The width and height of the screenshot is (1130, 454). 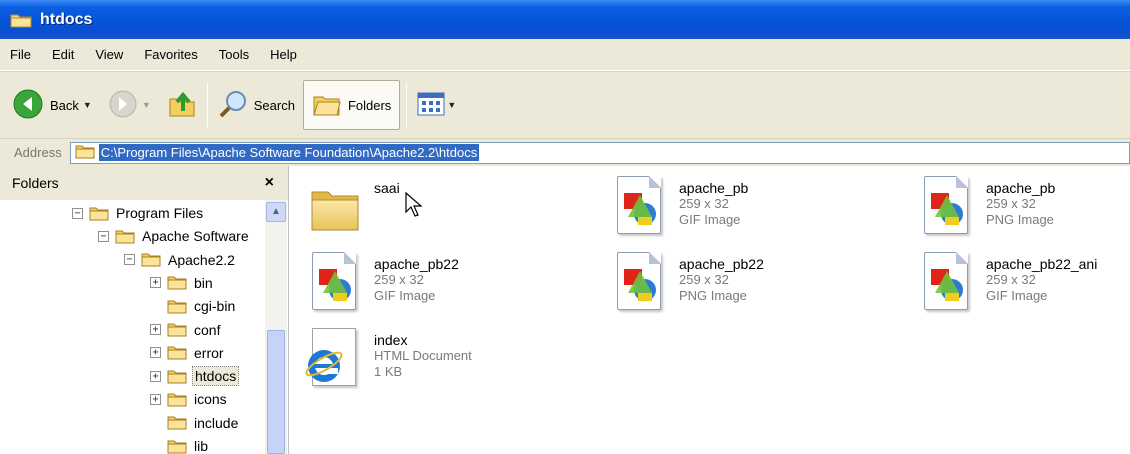 I want to click on file-item: apache_pb22 259 x 32 PNG Image, so click(x=688, y=284).